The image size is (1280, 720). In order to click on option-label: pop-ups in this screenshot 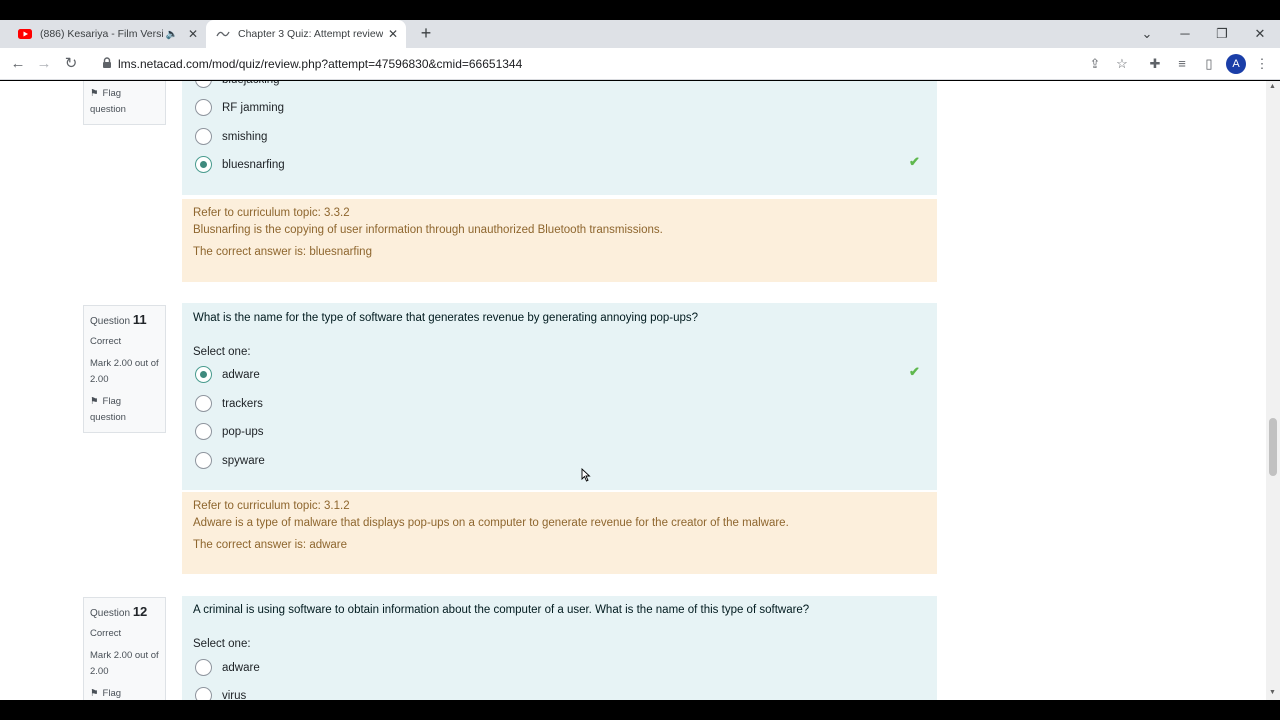, I will do `click(243, 431)`.